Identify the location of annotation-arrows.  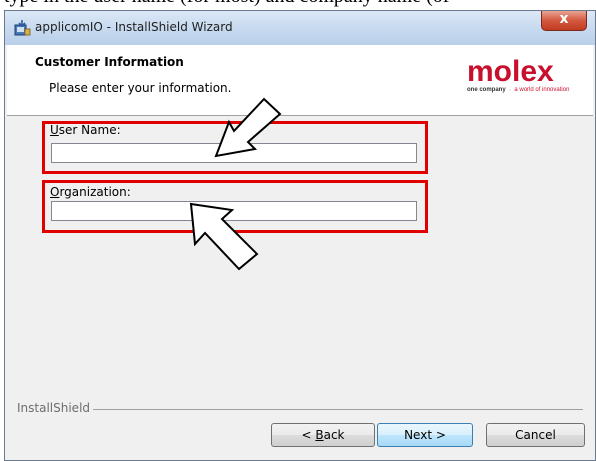
(235, 184).